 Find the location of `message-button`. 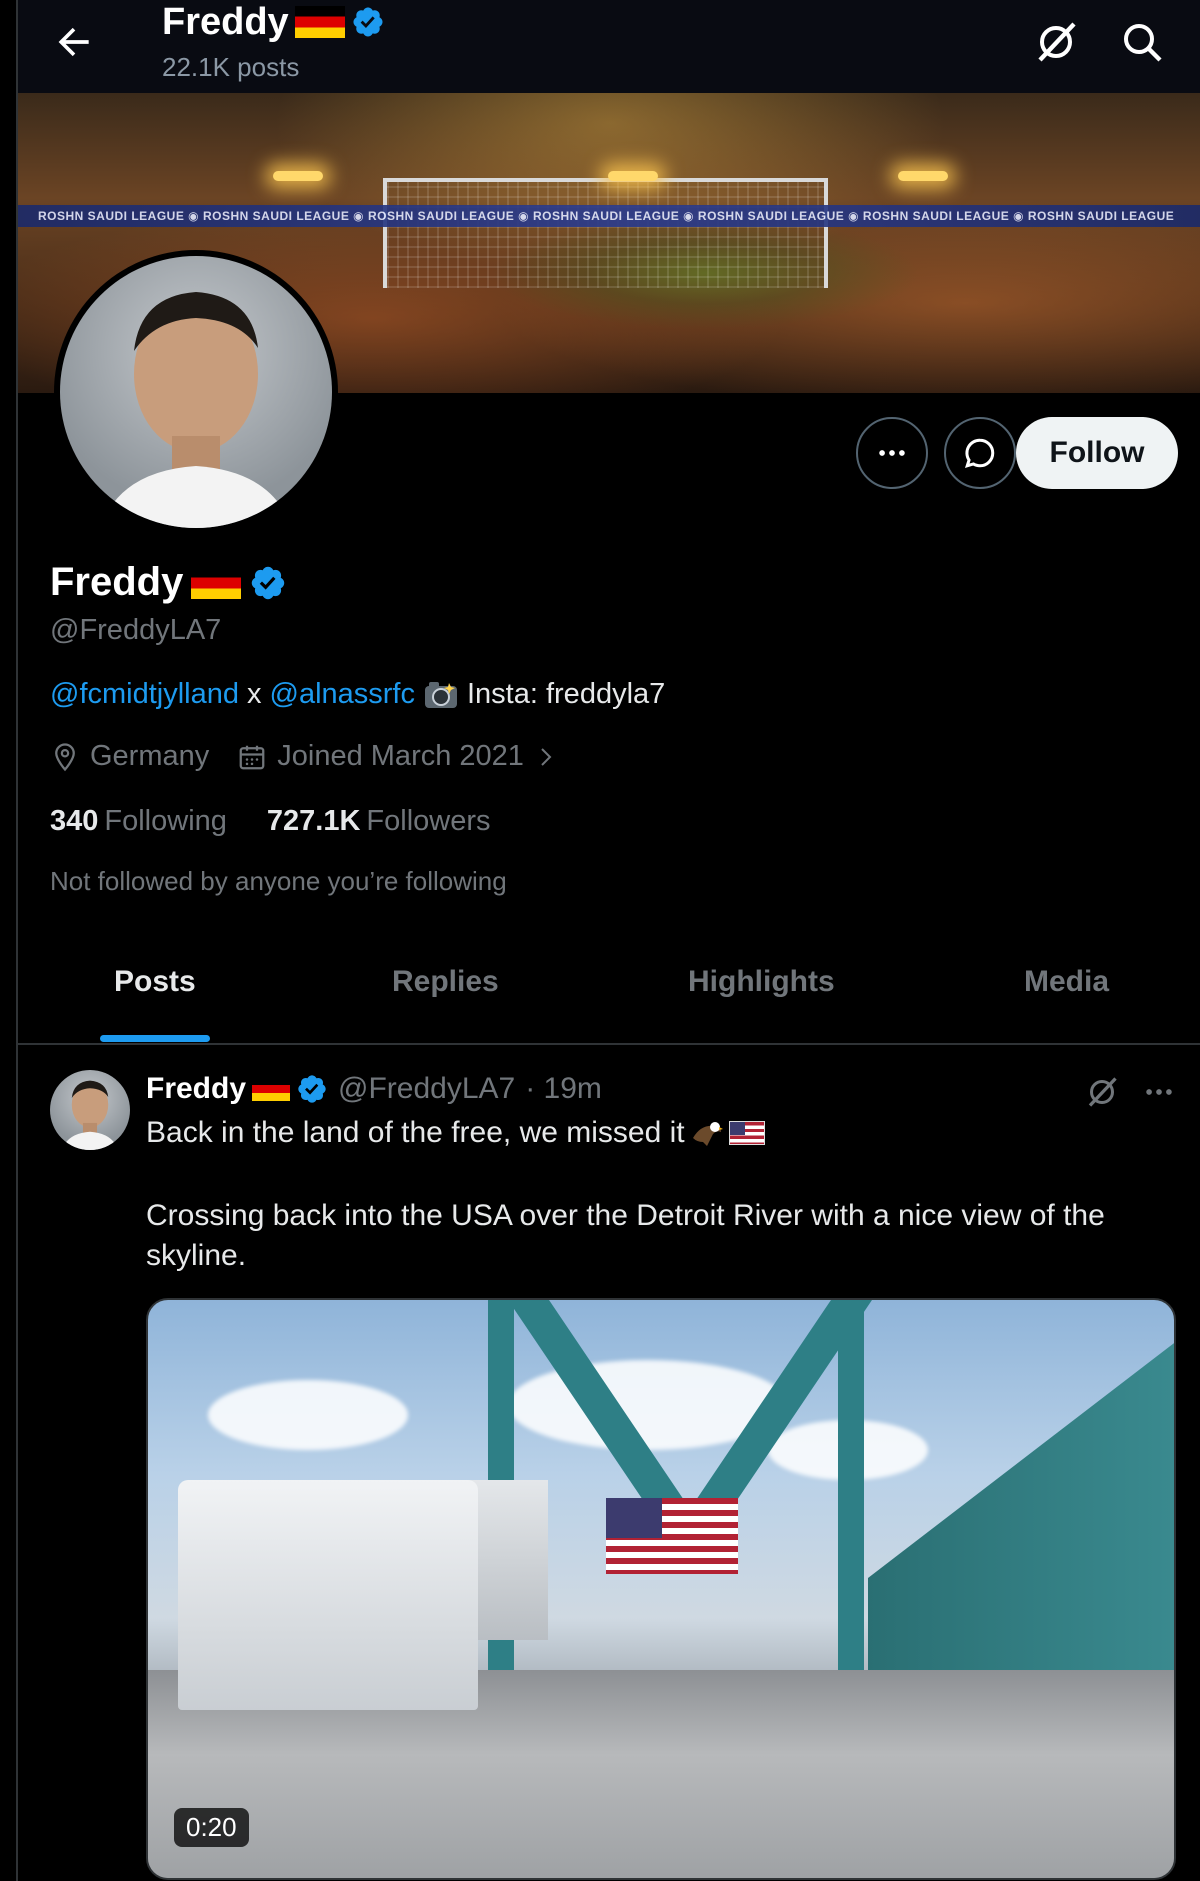

message-button is located at coordinates (980, 453).